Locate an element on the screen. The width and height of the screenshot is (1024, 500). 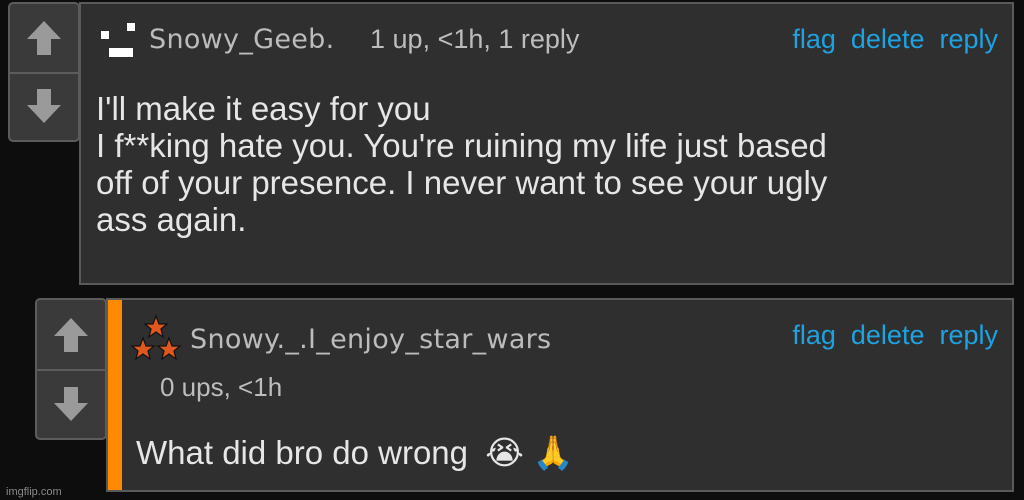
comment-meta: Snowy_Geeb. 1 up, <1h, 1 reply is located at coordinates (364, 39).